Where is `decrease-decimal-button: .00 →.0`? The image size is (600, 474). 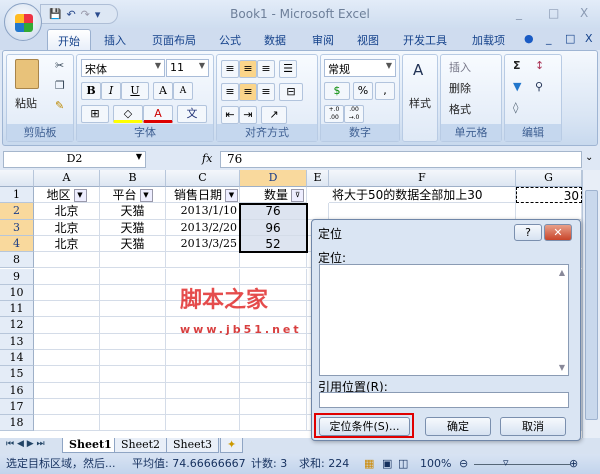
decrease-decimal-button: .00 →.0 is located at coordinates (354, 114).